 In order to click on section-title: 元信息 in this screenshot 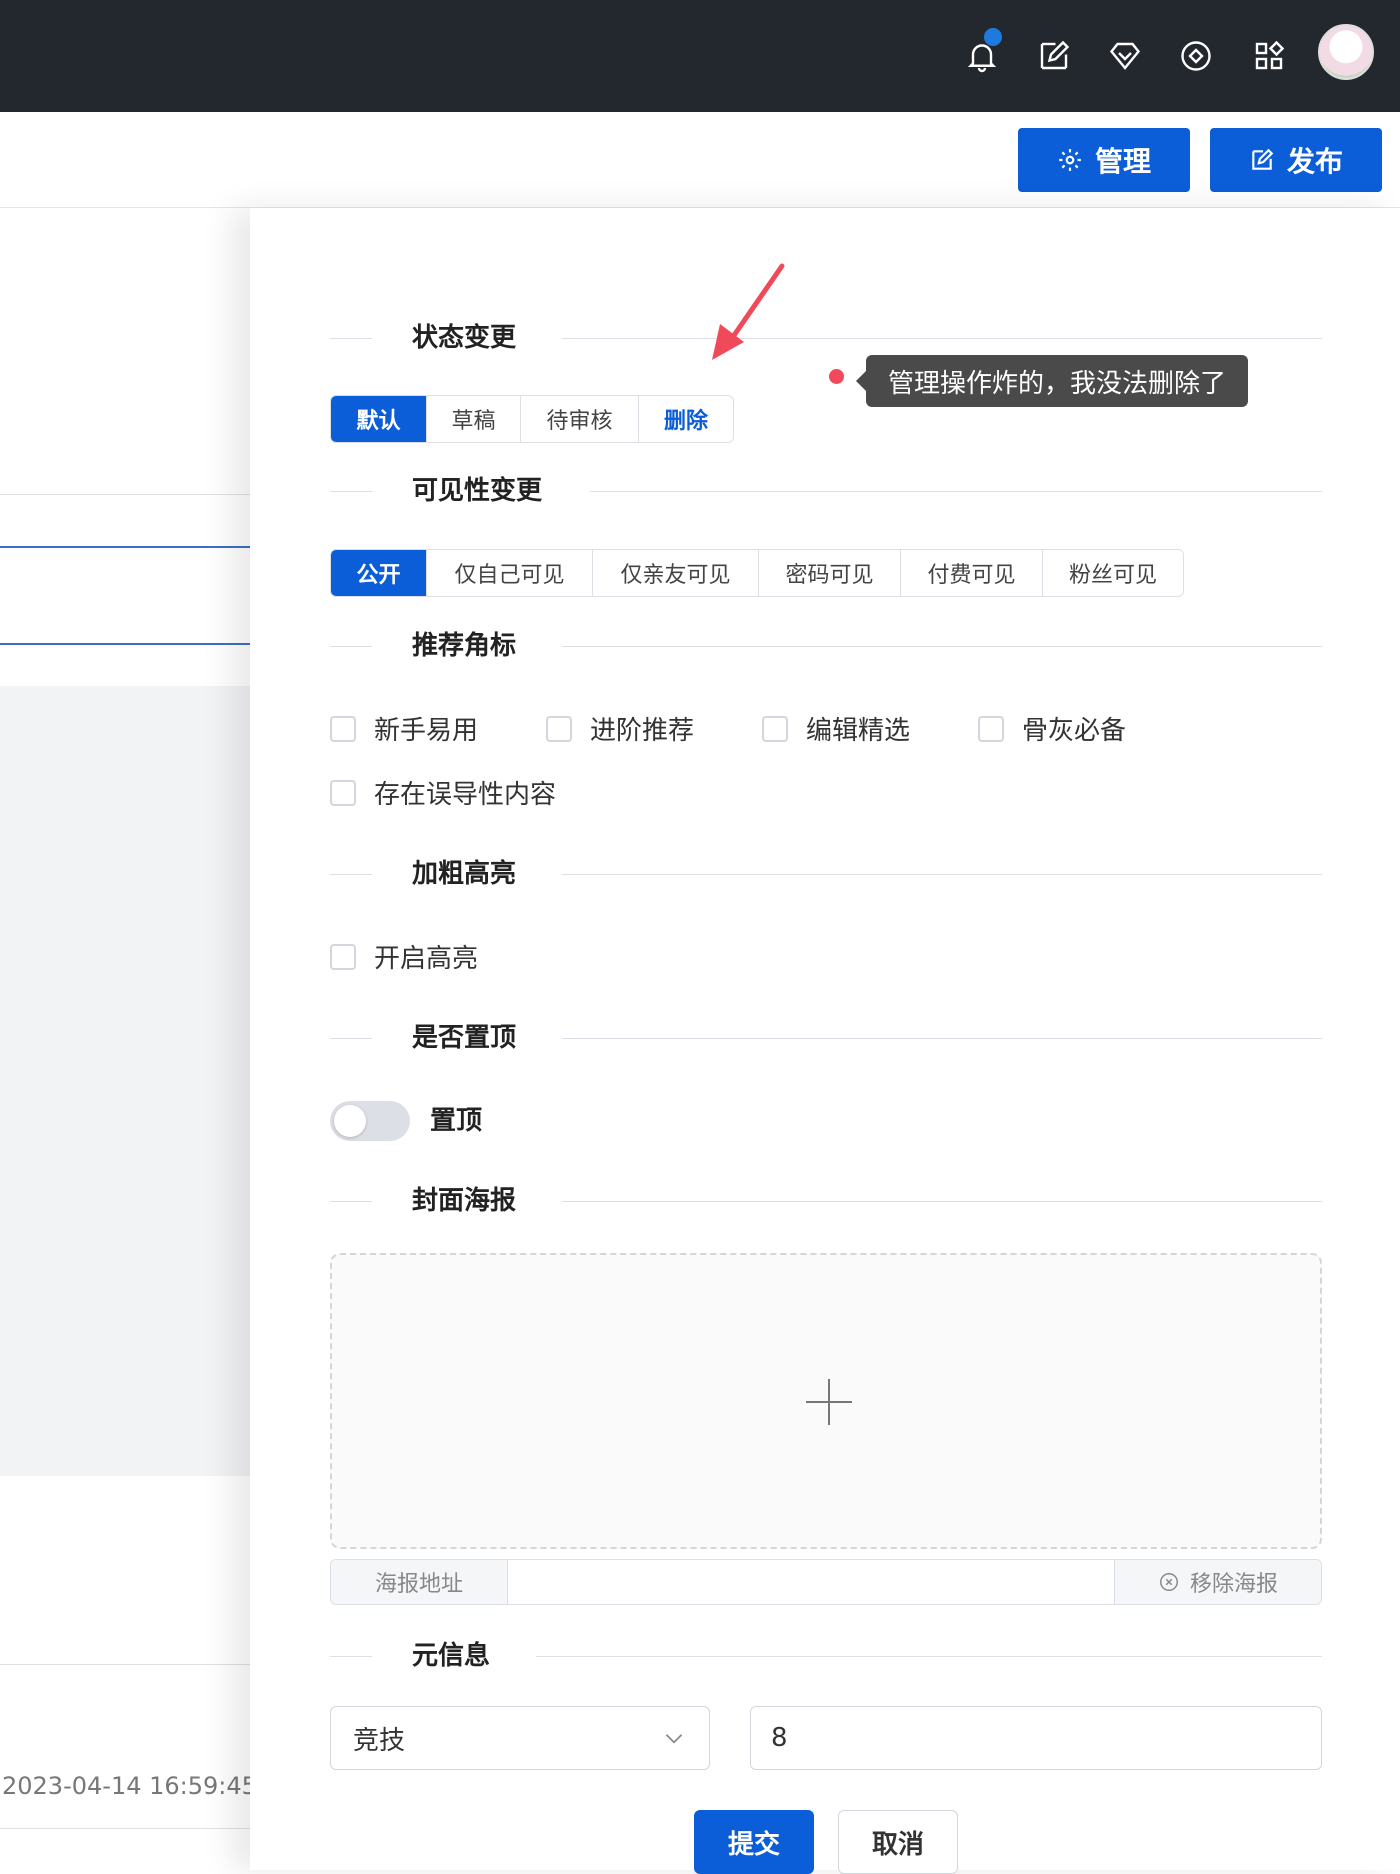, I will do `click(451, 1656)`.